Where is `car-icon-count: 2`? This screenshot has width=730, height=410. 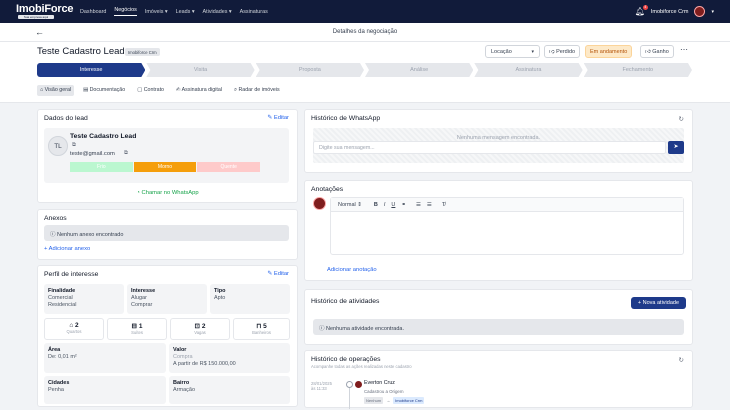
car-icon-count: 2 is located at coordinates (203, 326).